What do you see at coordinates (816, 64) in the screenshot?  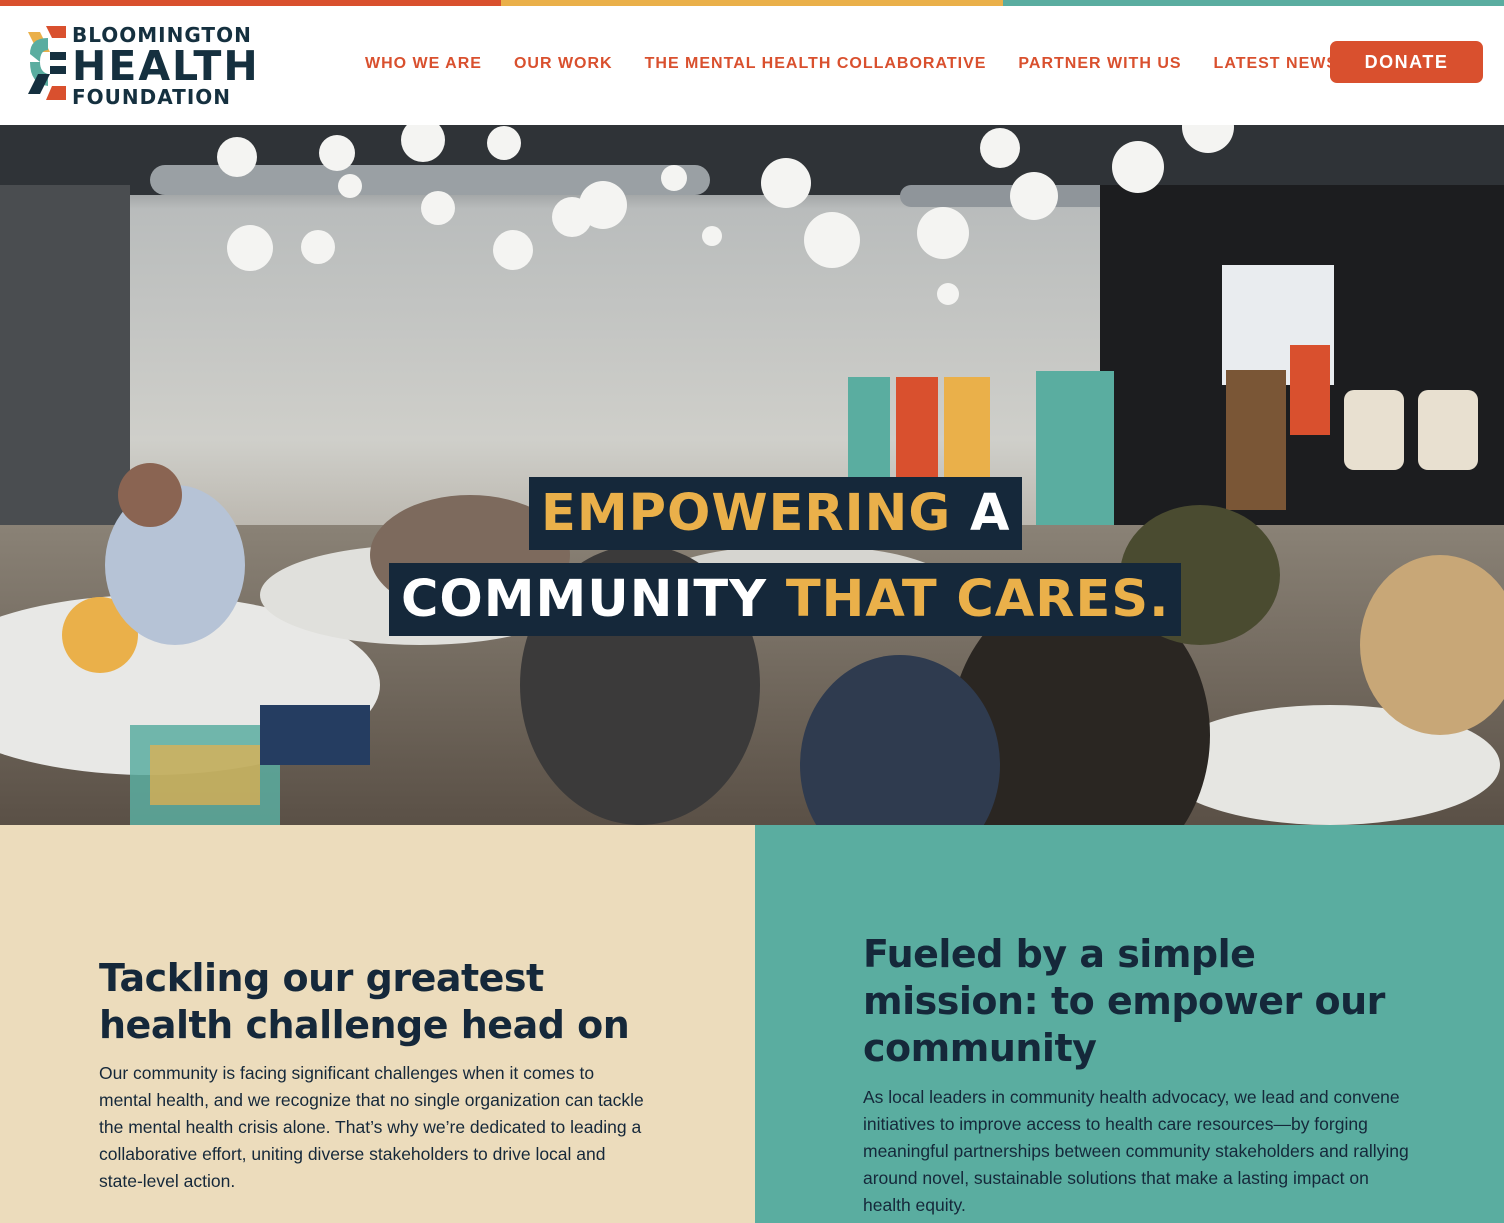 I see `nav-mental-health-collaborative: THE MENTAL HEALTH COLLABORATIVE` at bounding box center [816, 64].